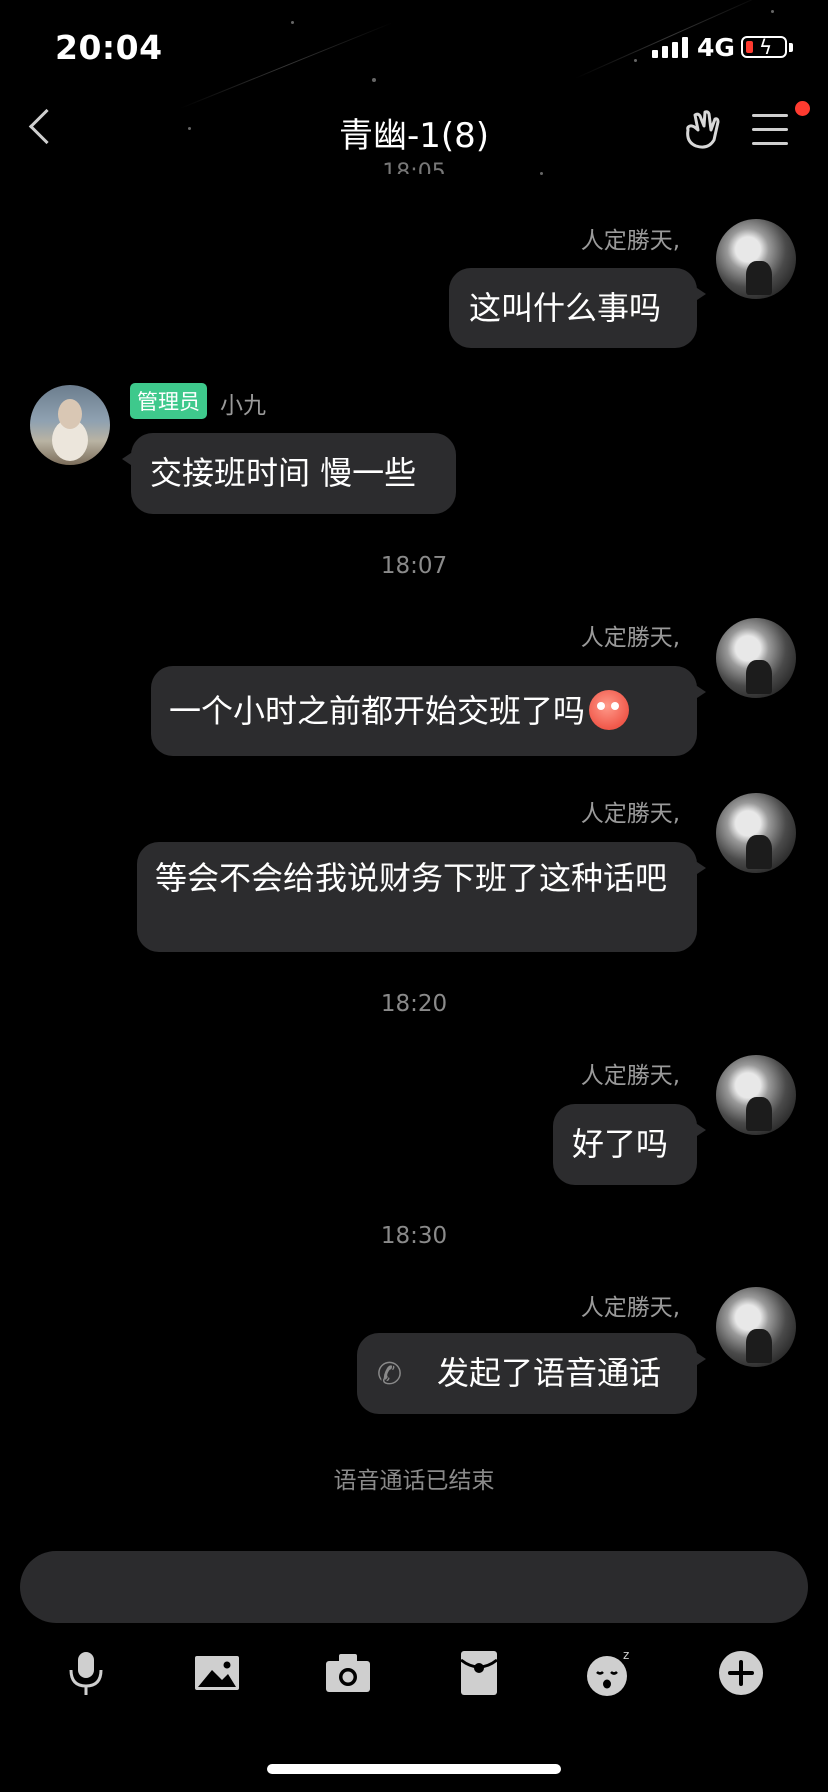  Describe the element at coordinates (626, 1655) in the screenshot. I see `svg-text: z` at that location.